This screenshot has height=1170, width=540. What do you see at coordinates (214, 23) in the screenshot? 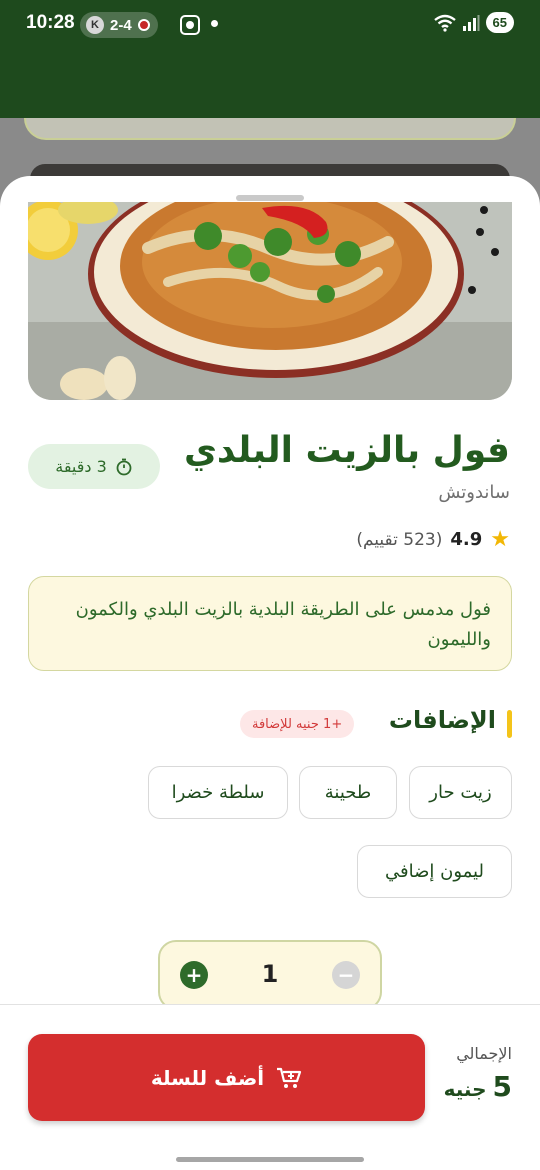
I see `notification-dot-icon` at bounding box center [214, 23].